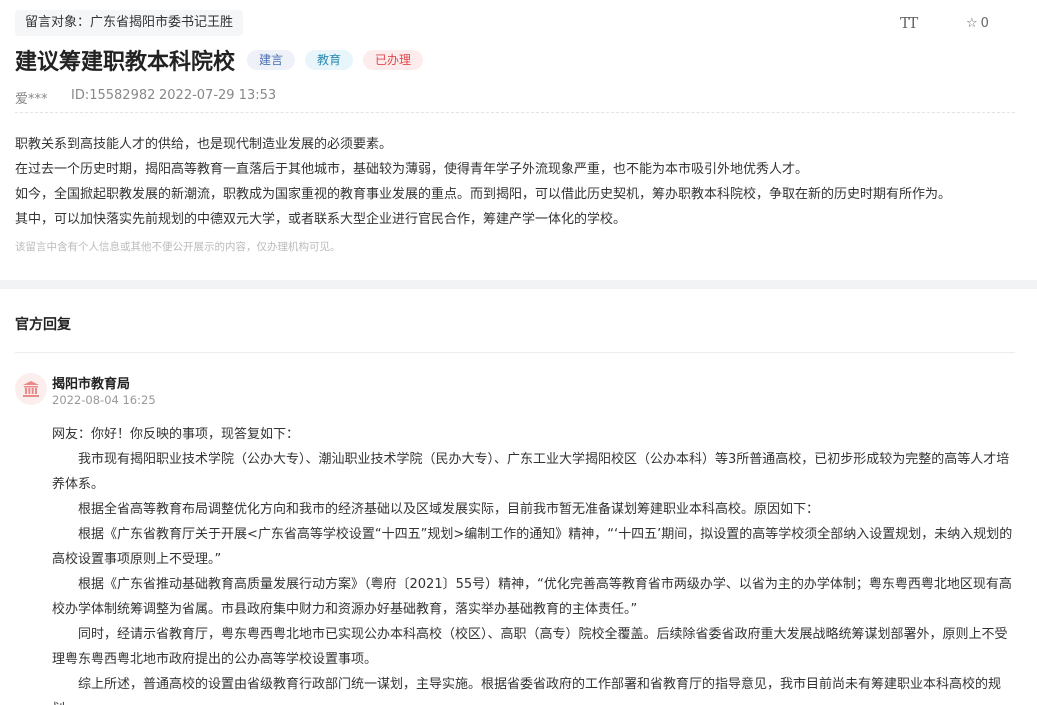 This screenshot has width=1037, height=705. I want to click on government-building-icon, so click(31, 389).